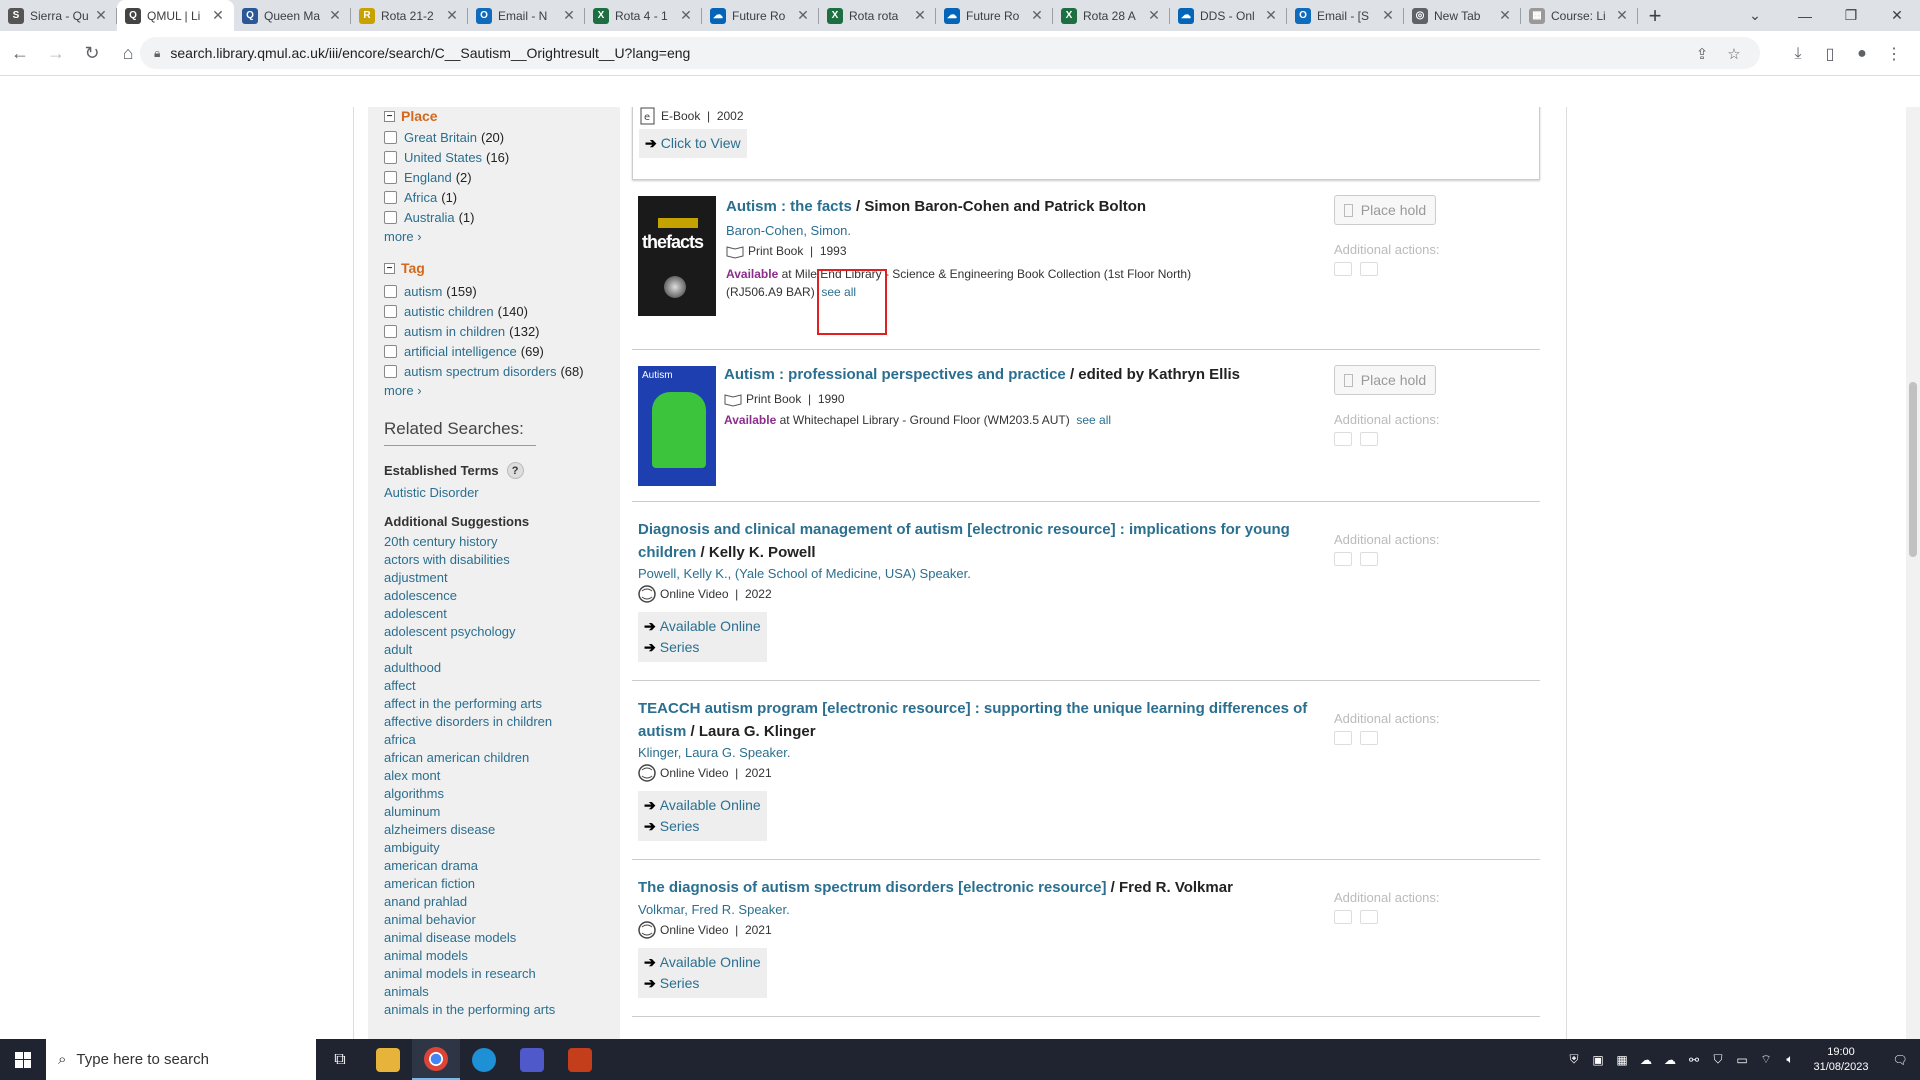 This screenshot has width=1920, height=1080. What do you see at coordinates (1841, 1060) in the screenshot?
I see `clock: 19:00 31/08/2023` at bounding box center [1841, 1060].